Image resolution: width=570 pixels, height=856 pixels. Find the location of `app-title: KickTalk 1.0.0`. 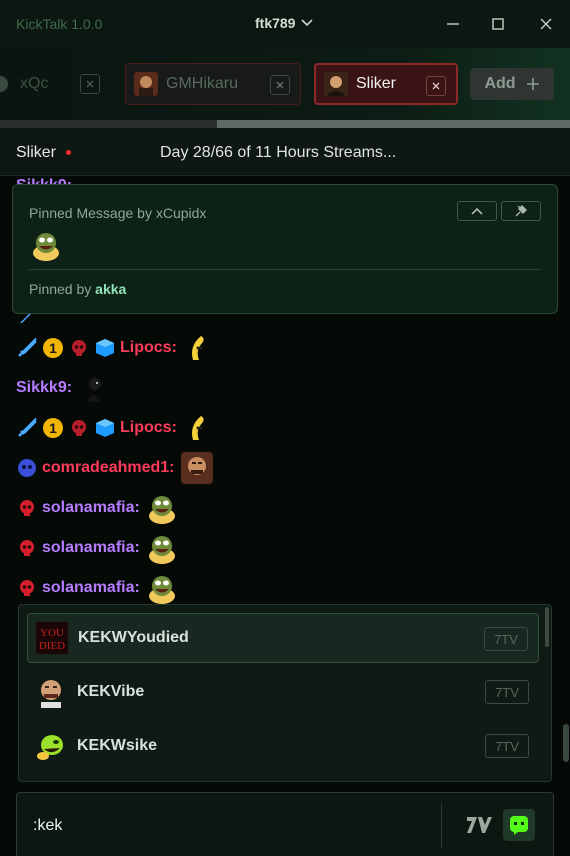

app-title: KickTalk 1.0.0 is located at coordinates (59, 24).